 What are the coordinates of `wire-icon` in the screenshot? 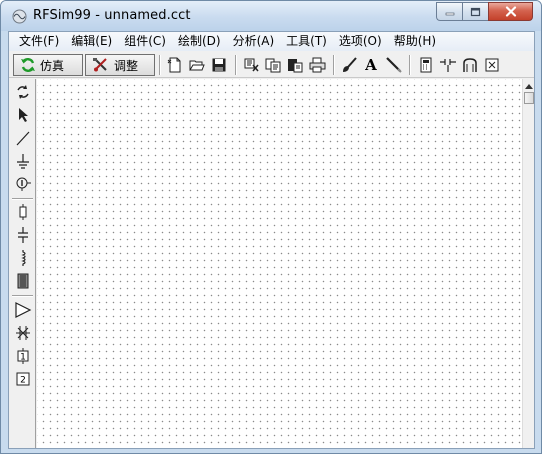 It's located at (23, 138).